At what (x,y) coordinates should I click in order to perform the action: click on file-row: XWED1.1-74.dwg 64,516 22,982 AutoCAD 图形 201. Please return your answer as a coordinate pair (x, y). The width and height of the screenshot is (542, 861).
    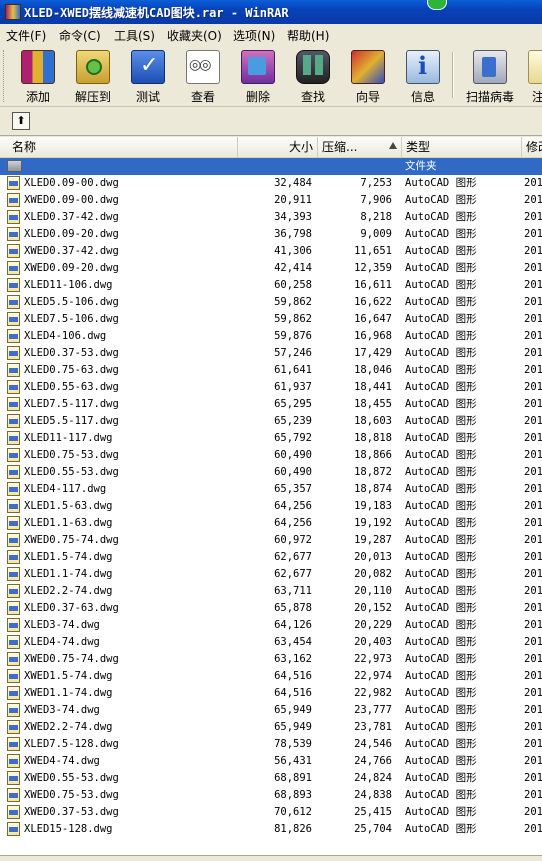
    Looking at the image, I should click on (271, 693).